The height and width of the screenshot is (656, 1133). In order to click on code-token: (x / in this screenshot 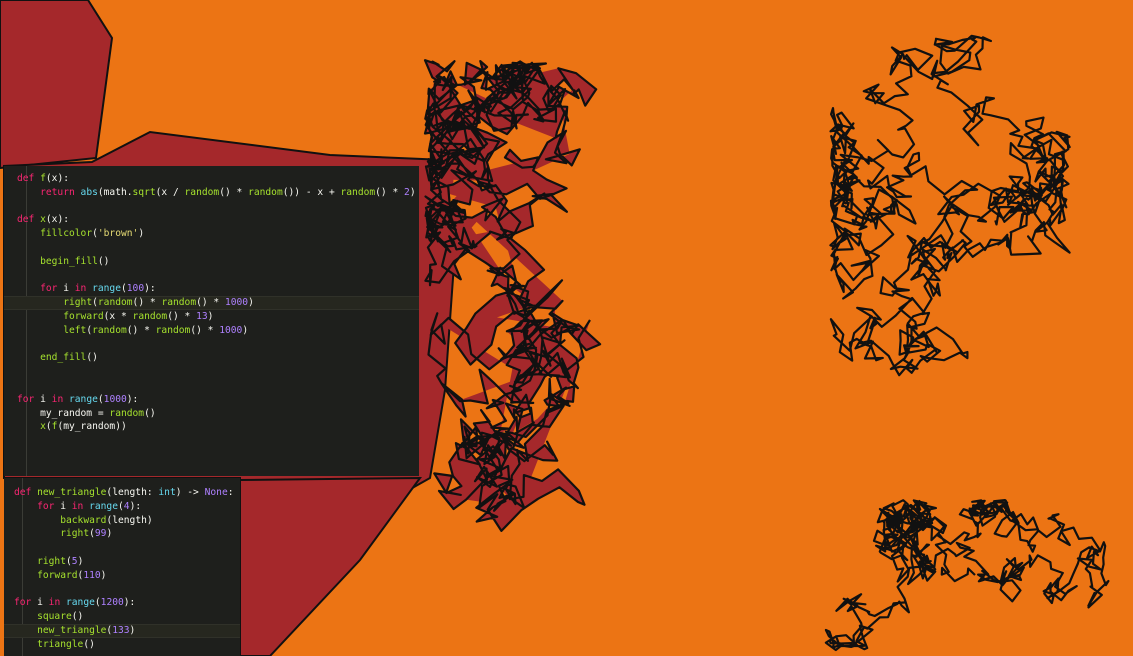, I will do `click(170, 192)`.